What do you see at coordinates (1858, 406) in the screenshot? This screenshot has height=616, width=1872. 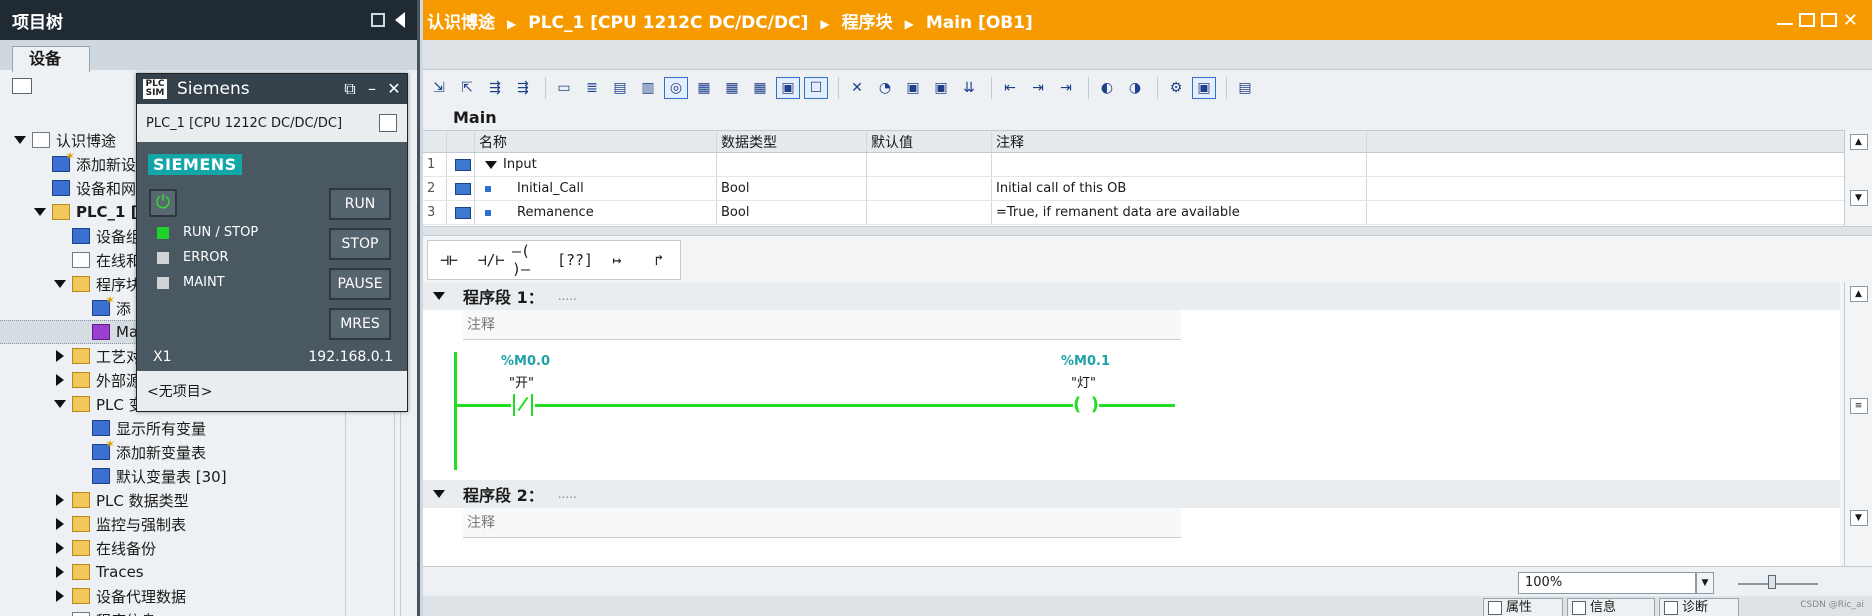 I see `scroll-thumb-icon: ≡` at bounding box center [1858, 406].